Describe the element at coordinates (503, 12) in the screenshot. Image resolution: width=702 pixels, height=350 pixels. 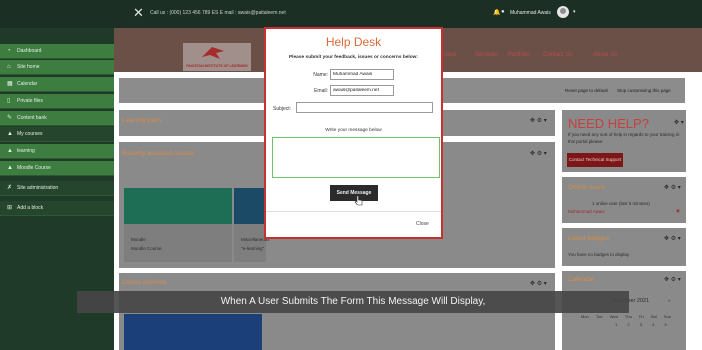
I see `chat-icon: ●` at that location.